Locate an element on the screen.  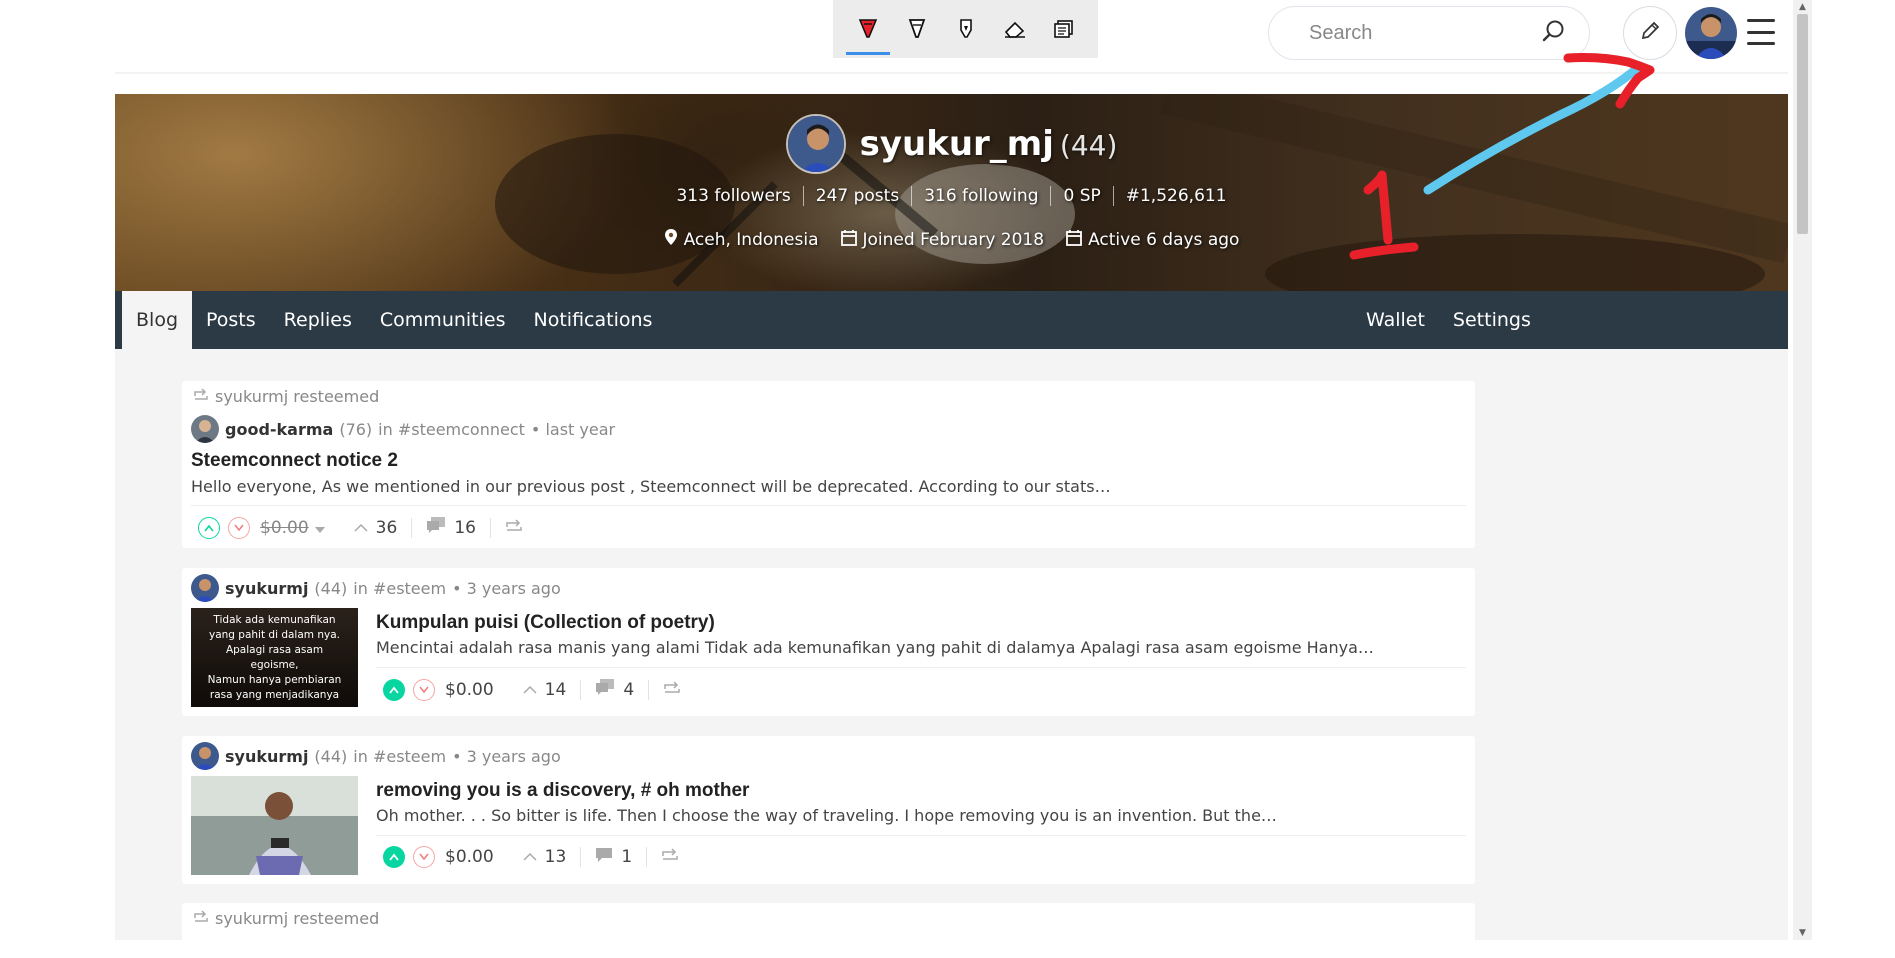
tab-blog: Blog is located at coordinates (157, 320).